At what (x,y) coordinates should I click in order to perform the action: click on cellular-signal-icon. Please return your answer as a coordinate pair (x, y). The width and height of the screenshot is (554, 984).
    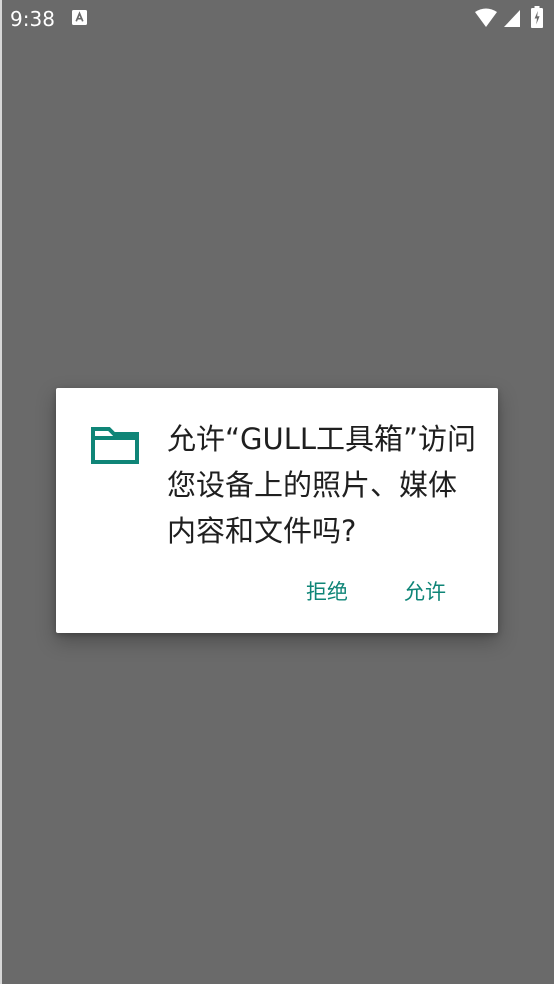
    Looking at the image, I should click on (512, 18).